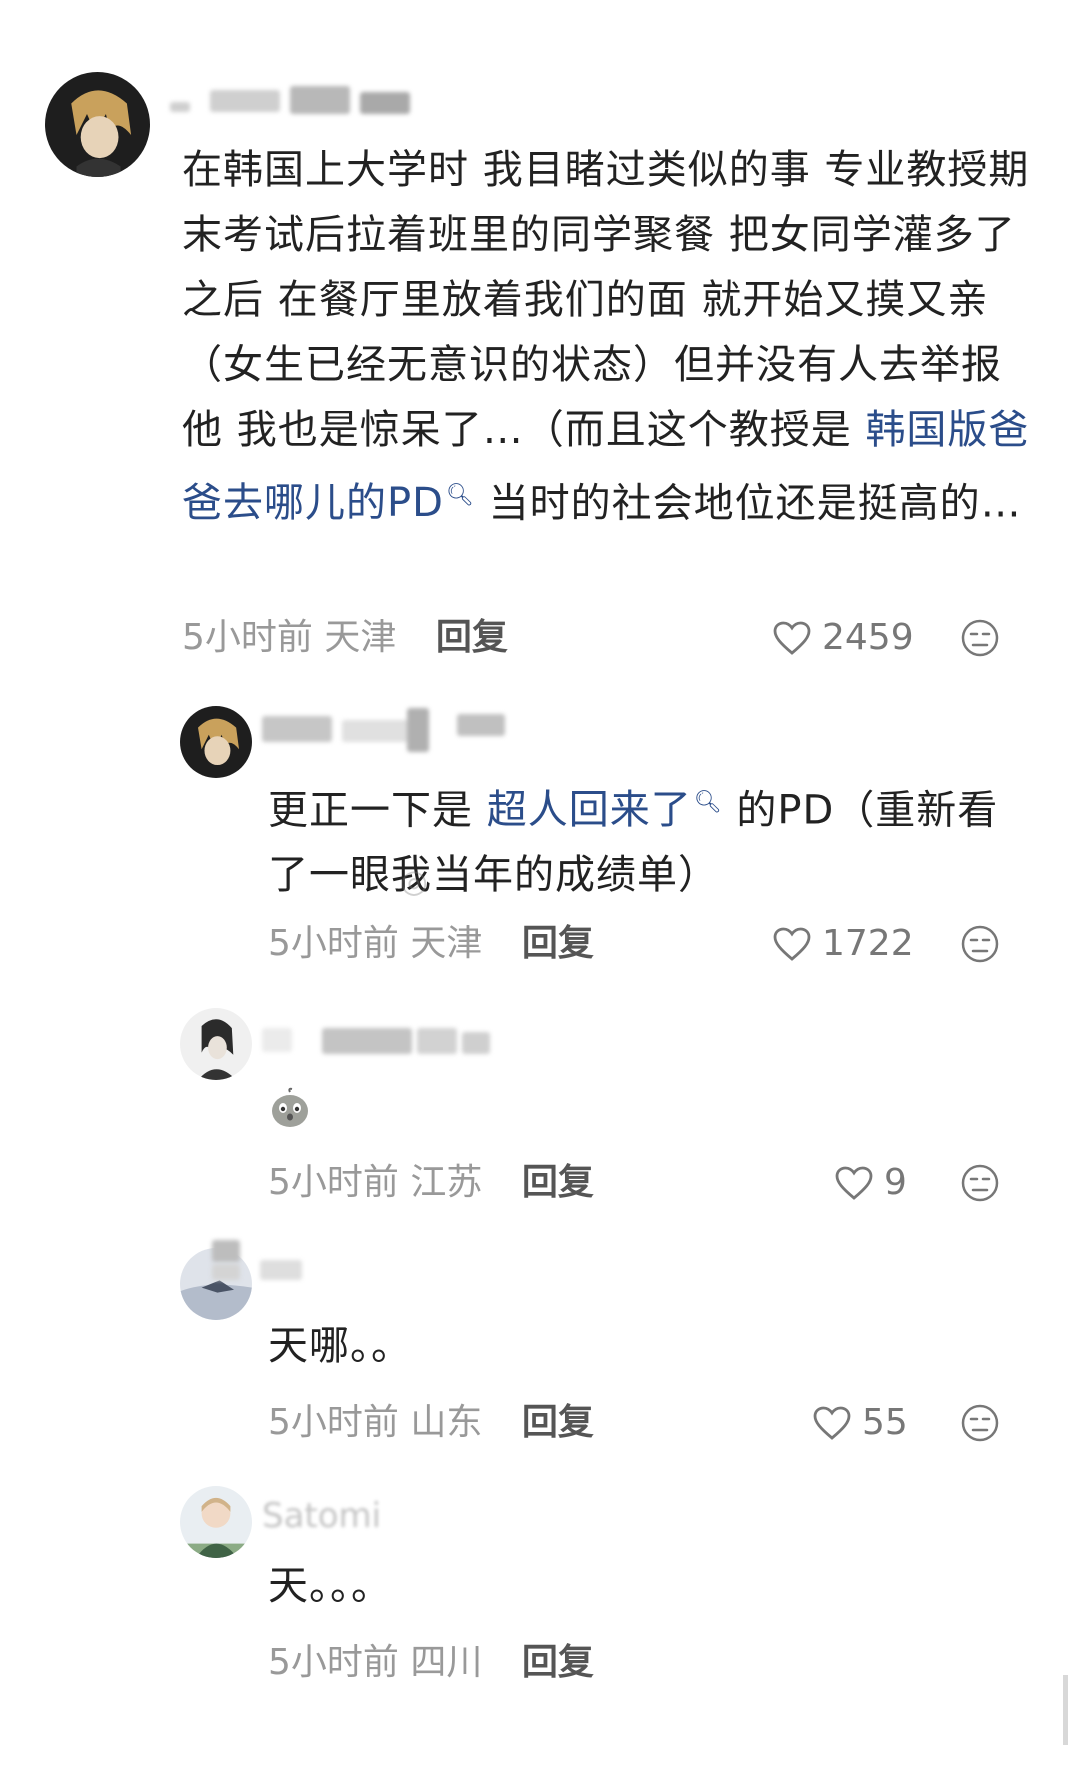  I want to click on like-button: 1722, so click(843, 944).